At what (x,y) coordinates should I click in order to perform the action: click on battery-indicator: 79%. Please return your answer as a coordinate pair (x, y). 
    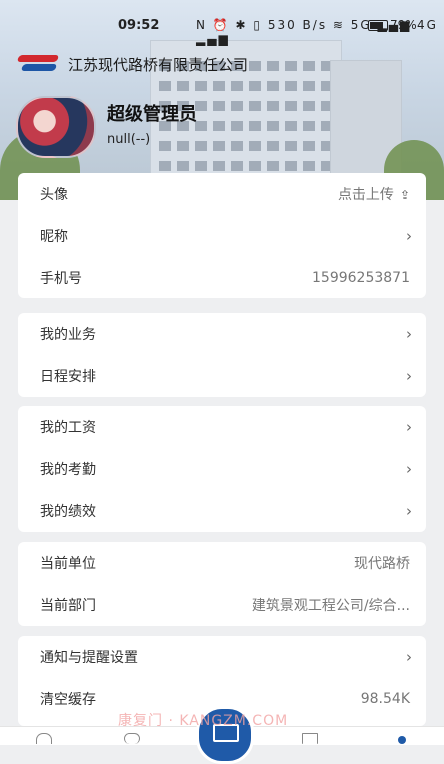
    Looking at the image, I should click on (392, 25).